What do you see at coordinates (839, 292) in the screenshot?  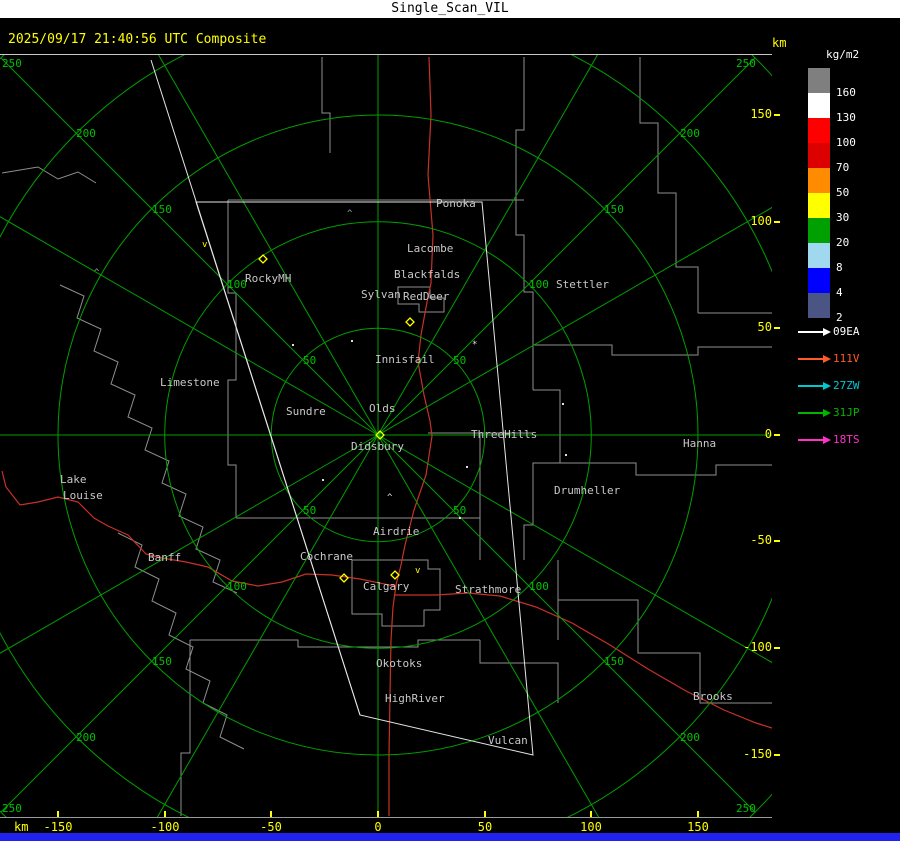 I see `scale-value: 4` at bounding box center [839, 292].